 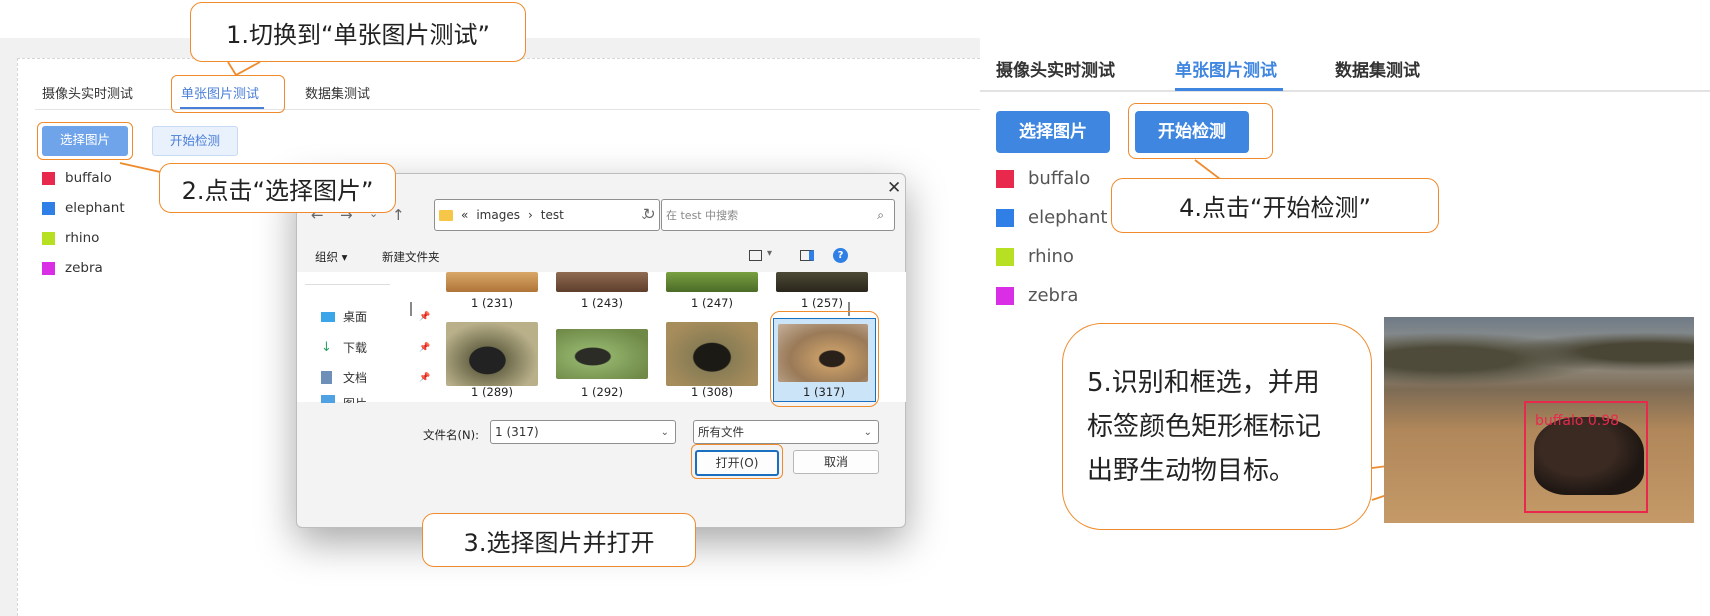 What do you see at coordinates (778, 215) in the screenshot?
I see `search-input: 在 test 中搜索 ⌕` at bounding box center [778, 215].